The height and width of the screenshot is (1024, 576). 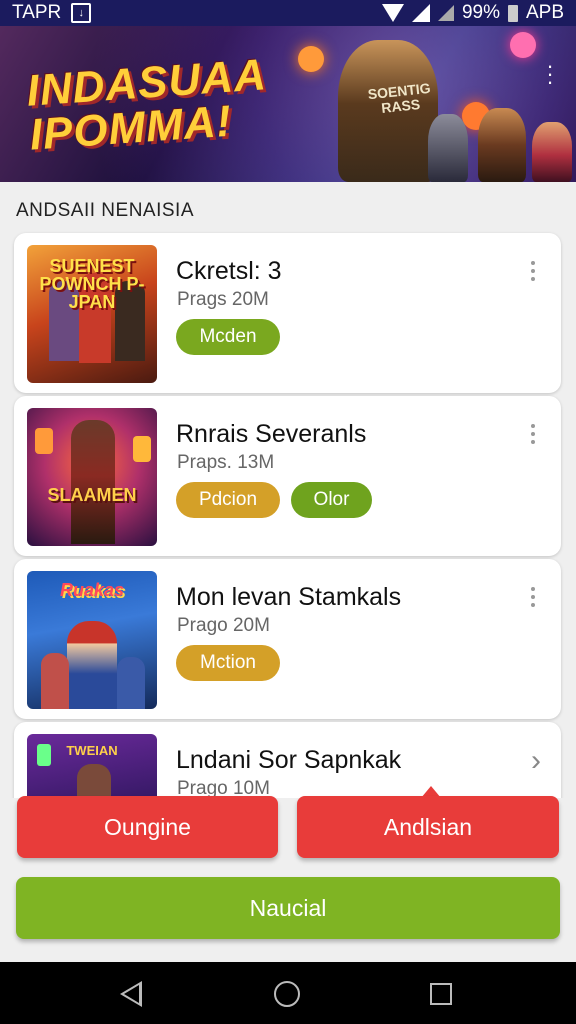 I want to click on recent-apps-icon, so click(x=441, y=994).